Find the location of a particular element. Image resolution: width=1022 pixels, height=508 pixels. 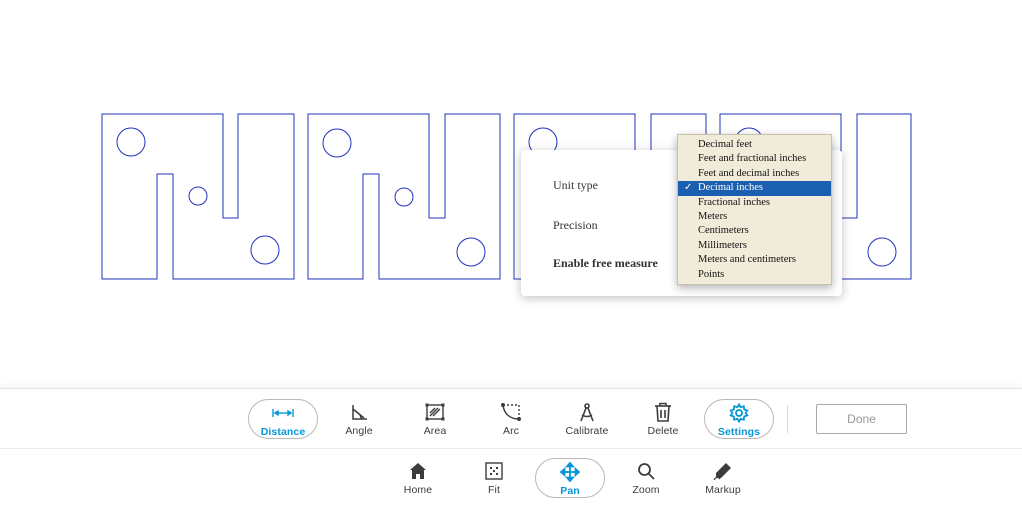

toolbar-divider is located at coordinates (787, 419).